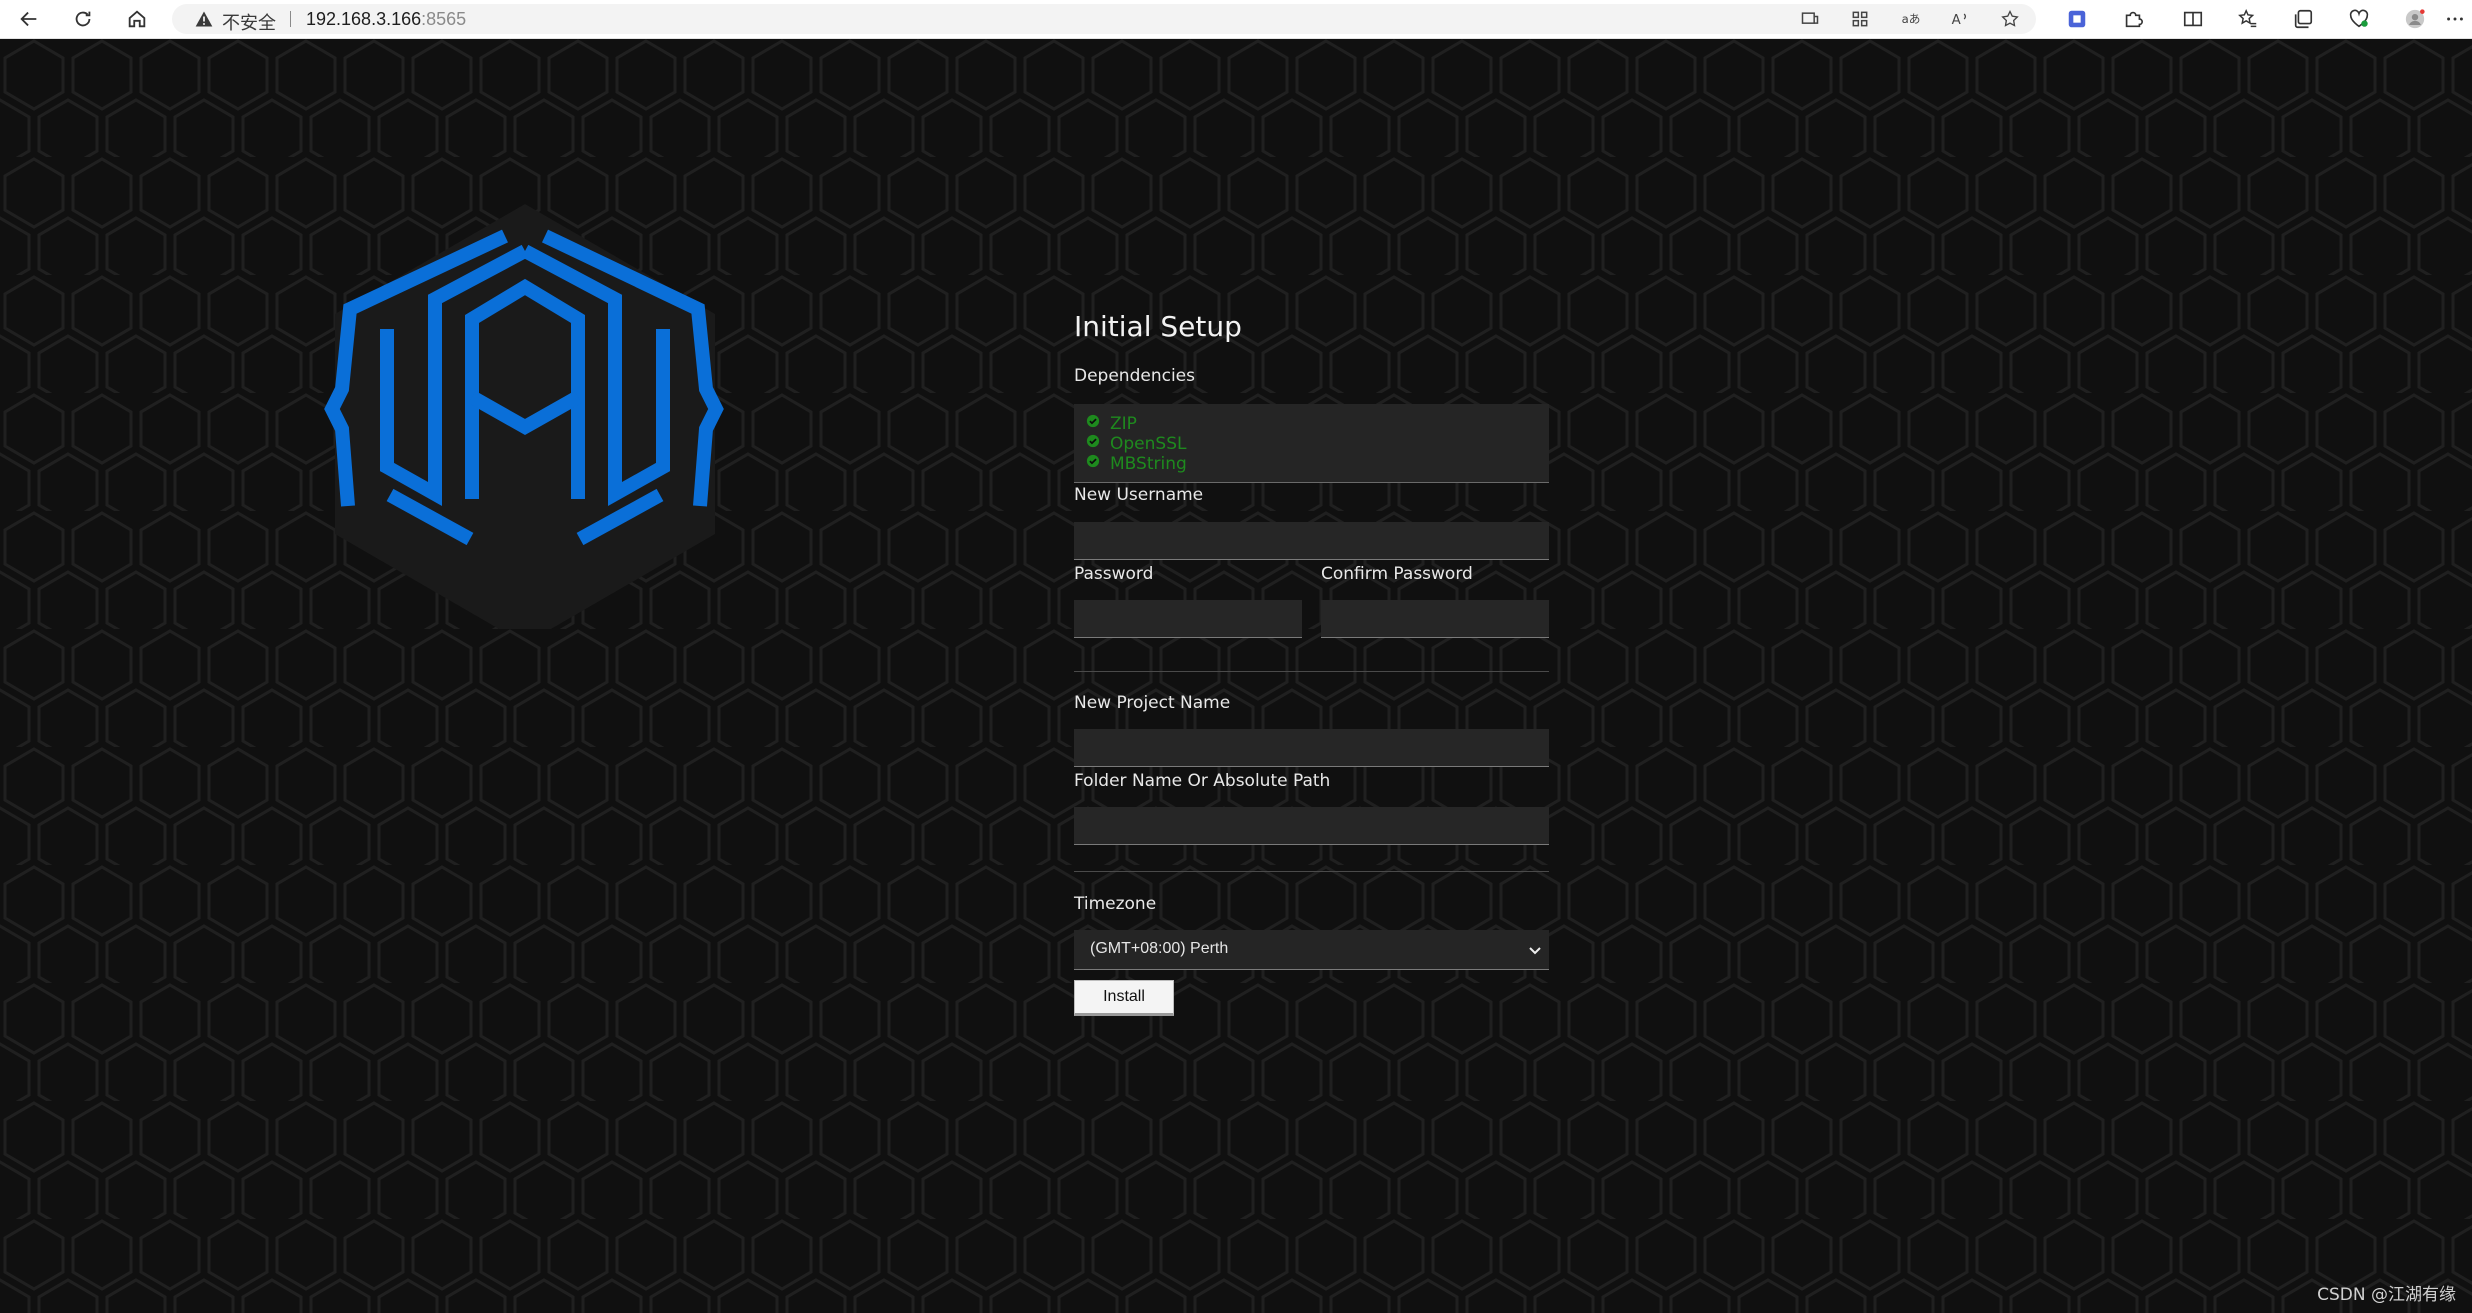 The height and width of the screenshot is (1313, 2472). Describe the element at coordinates (137, 19) in the screenshot. I see `home-icon` at that location.